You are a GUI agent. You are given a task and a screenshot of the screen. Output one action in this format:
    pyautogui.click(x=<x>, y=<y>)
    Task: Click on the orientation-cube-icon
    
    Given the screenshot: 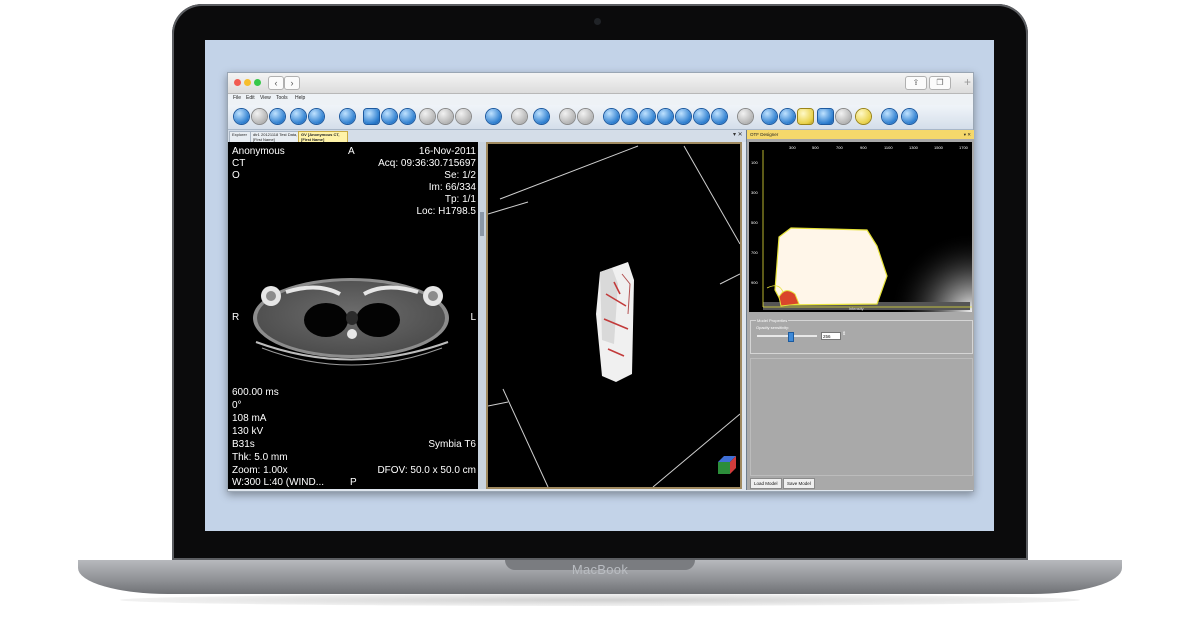 What is the action you would take?
    pyautogui.click(x=727, y=465)
    